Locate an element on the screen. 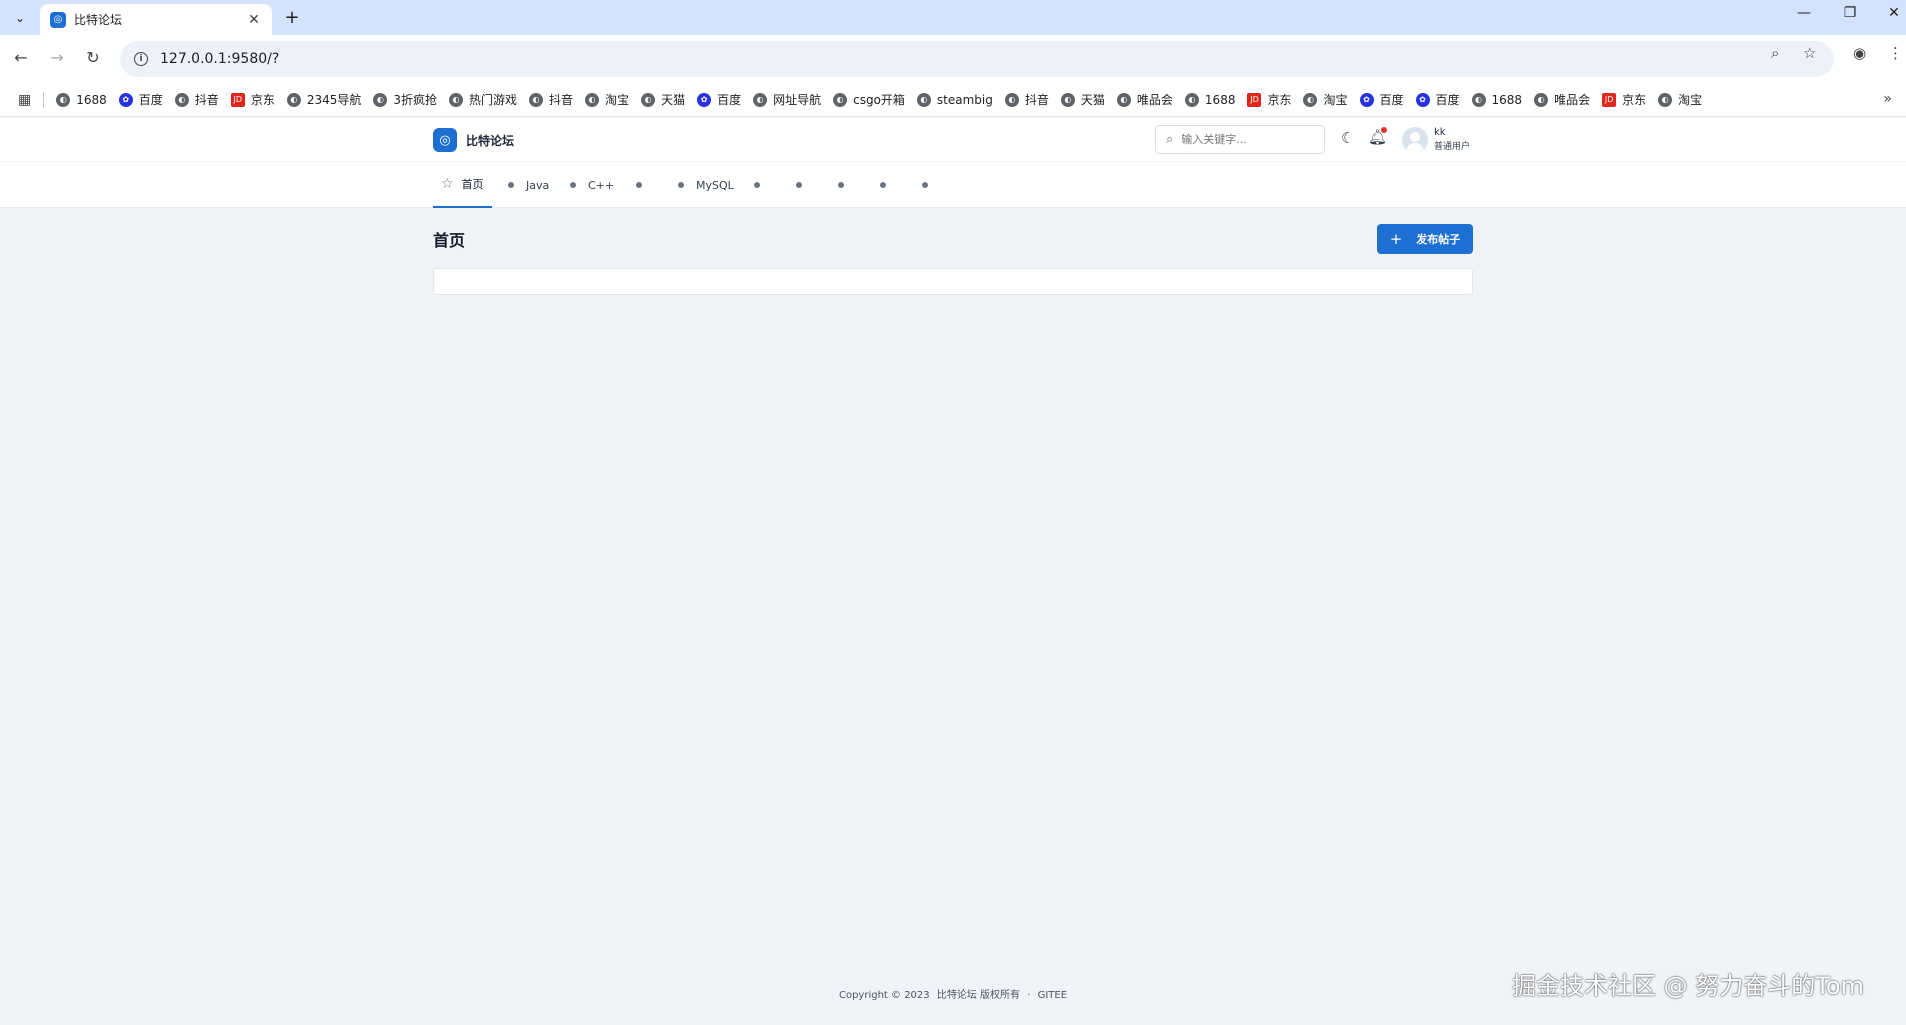 The height and width of the screenshot is (1025, 1906). jd-icon: JD is located at coordinates (1609, 99).